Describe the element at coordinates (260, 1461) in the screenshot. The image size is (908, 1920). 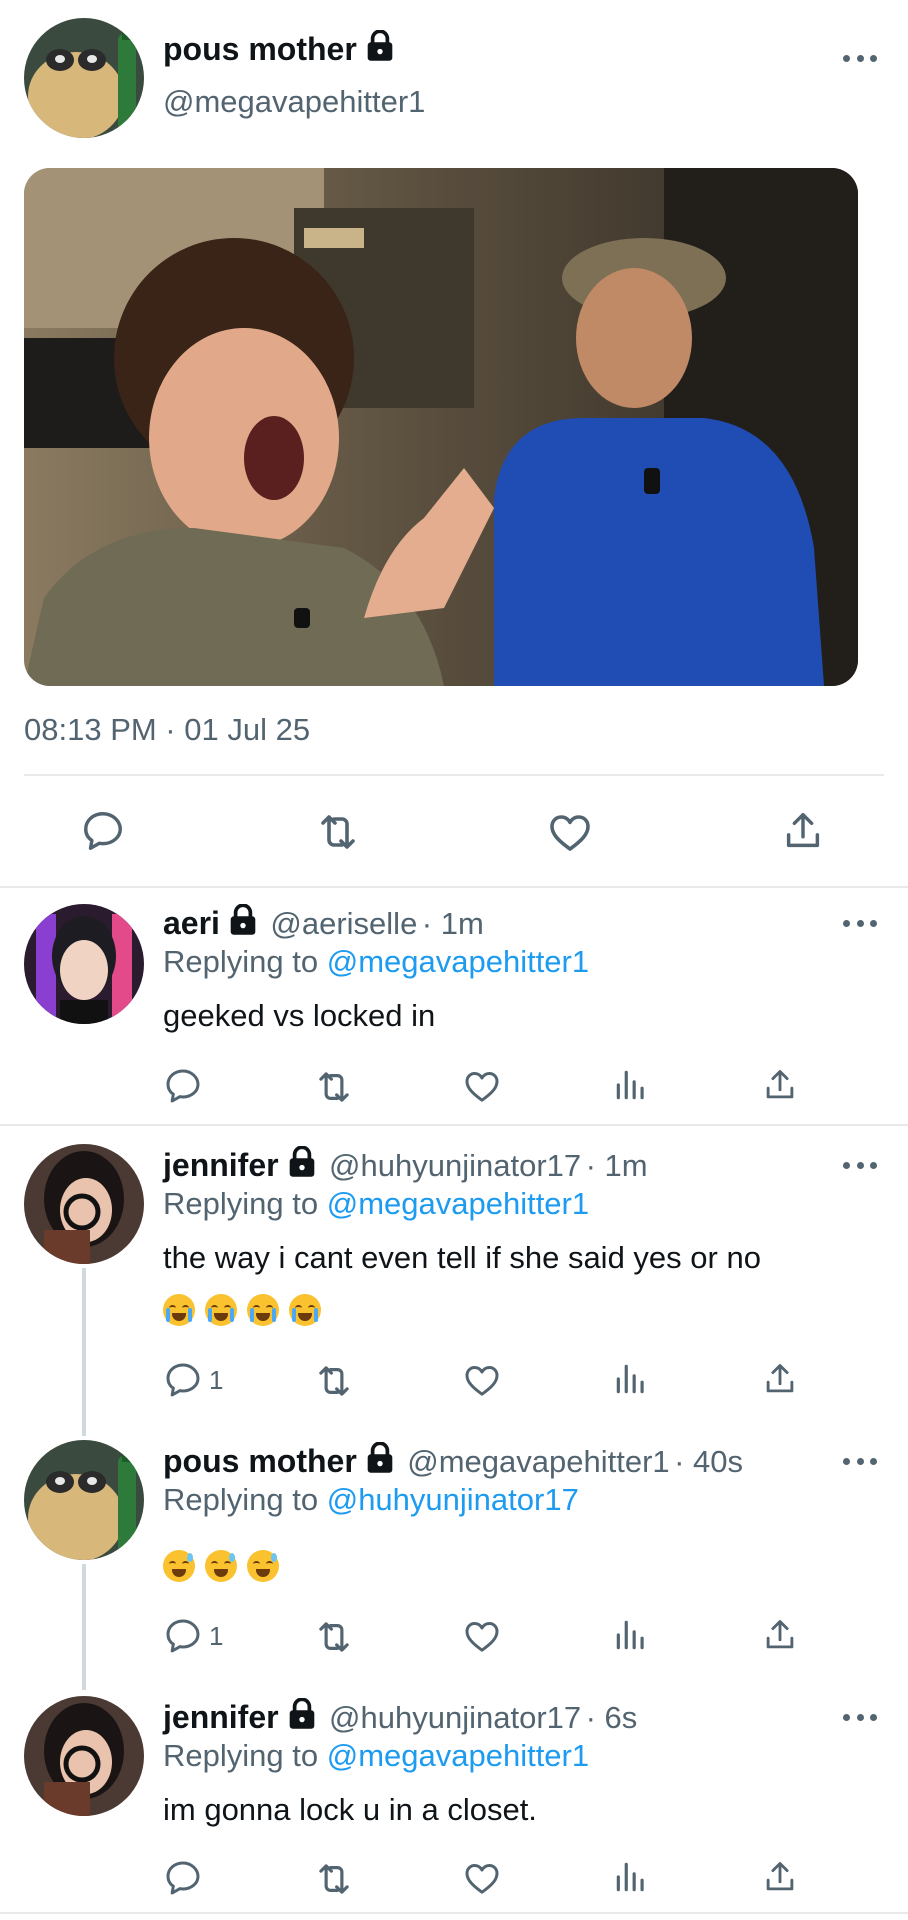
I see `reply-name: pous mother` at that location.